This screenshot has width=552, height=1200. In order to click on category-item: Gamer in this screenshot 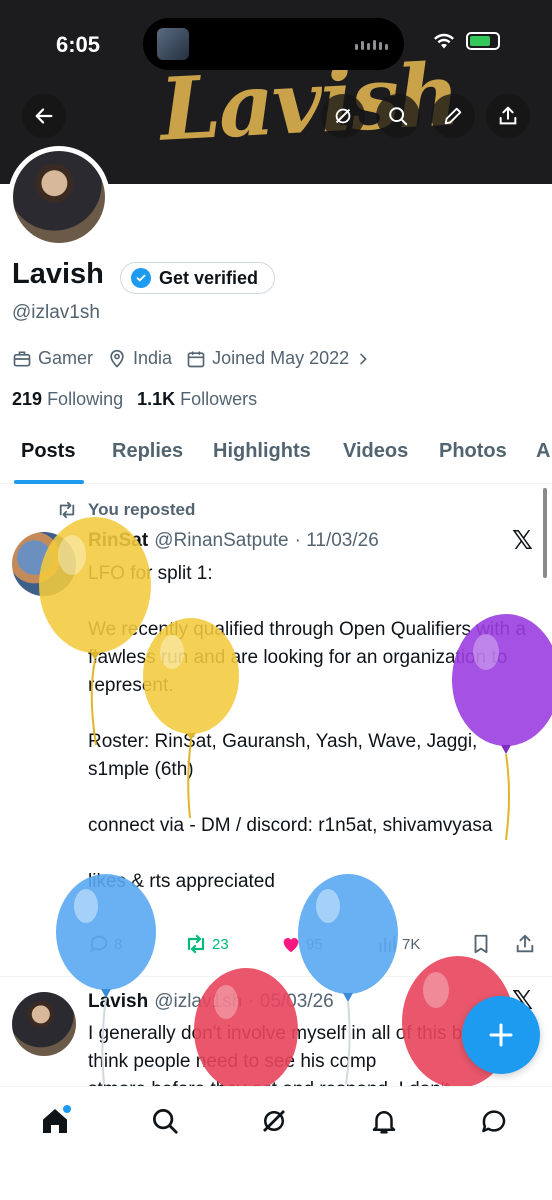, I will do `click(52, 358)`.